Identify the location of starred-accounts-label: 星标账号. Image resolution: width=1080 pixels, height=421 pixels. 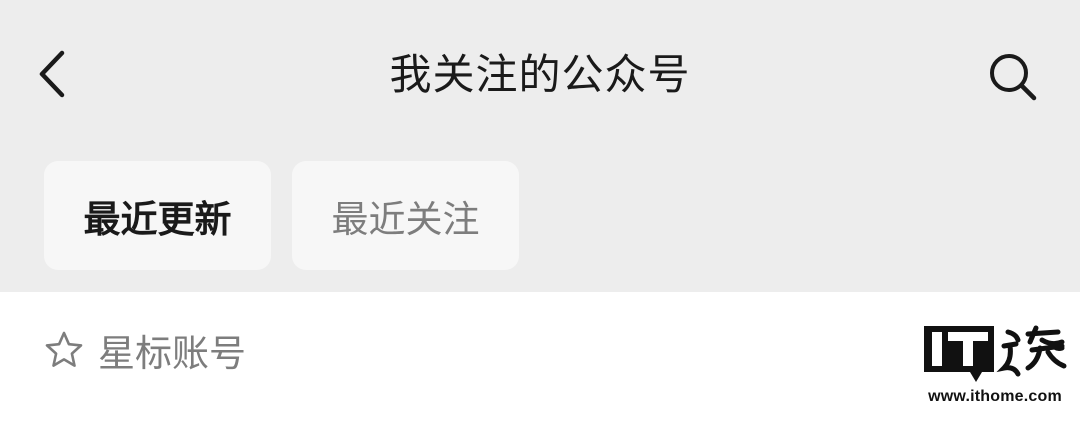
(172, 353).